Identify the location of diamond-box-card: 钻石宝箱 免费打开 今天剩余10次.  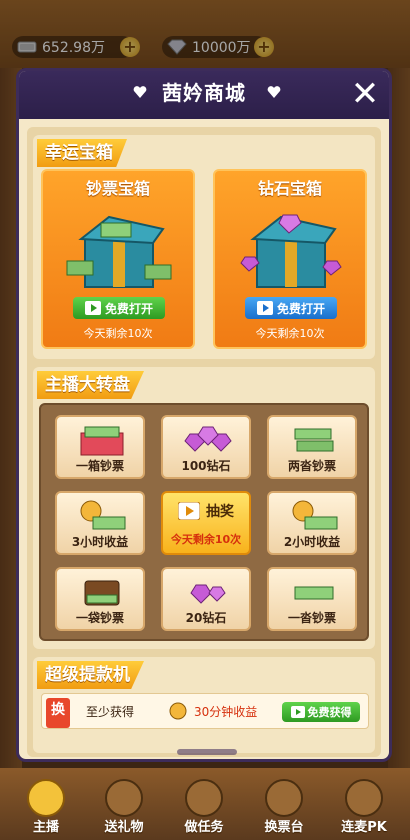
(290, 259).